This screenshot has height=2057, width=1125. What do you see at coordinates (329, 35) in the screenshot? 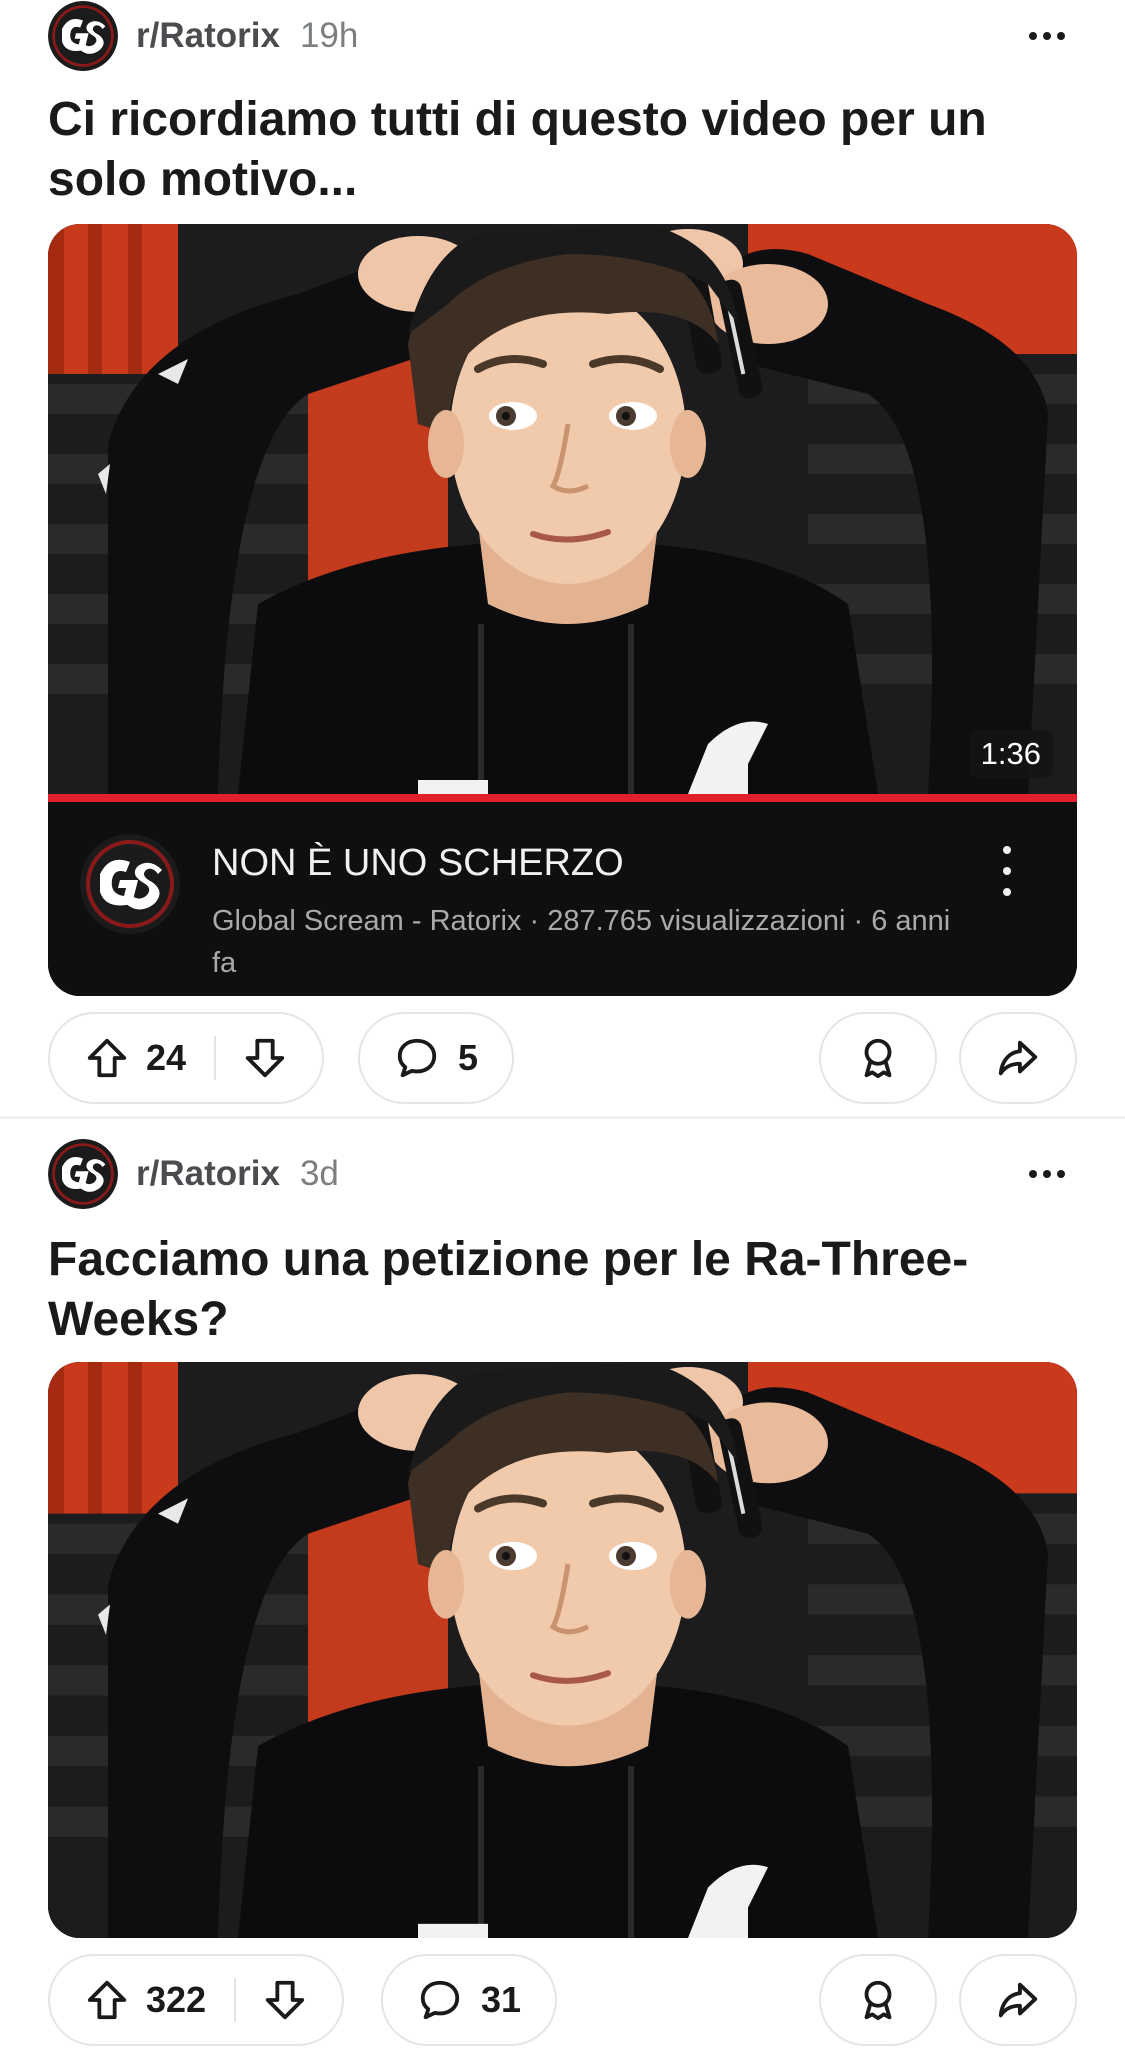
I see `post-age: 19h` at bounding box center [329, 35].